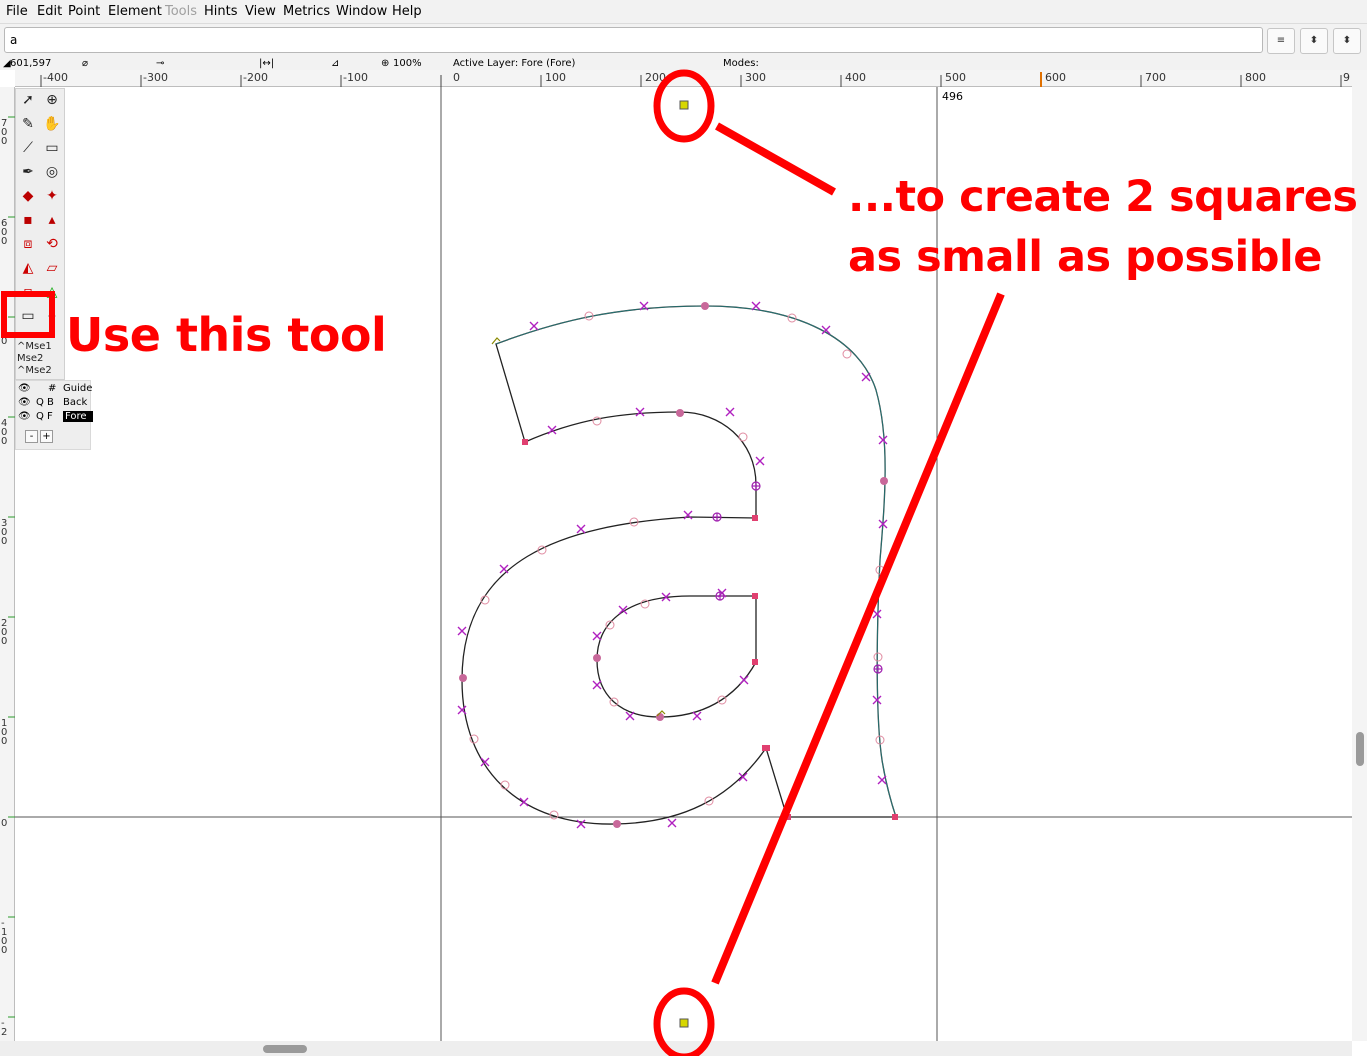 The width and height of the screenshot is (1367, 1056). What do you see at coordinates (52, 316) in the screenshot?
I see `star-tool-icon: ◊` at bounding box center [52, 316].